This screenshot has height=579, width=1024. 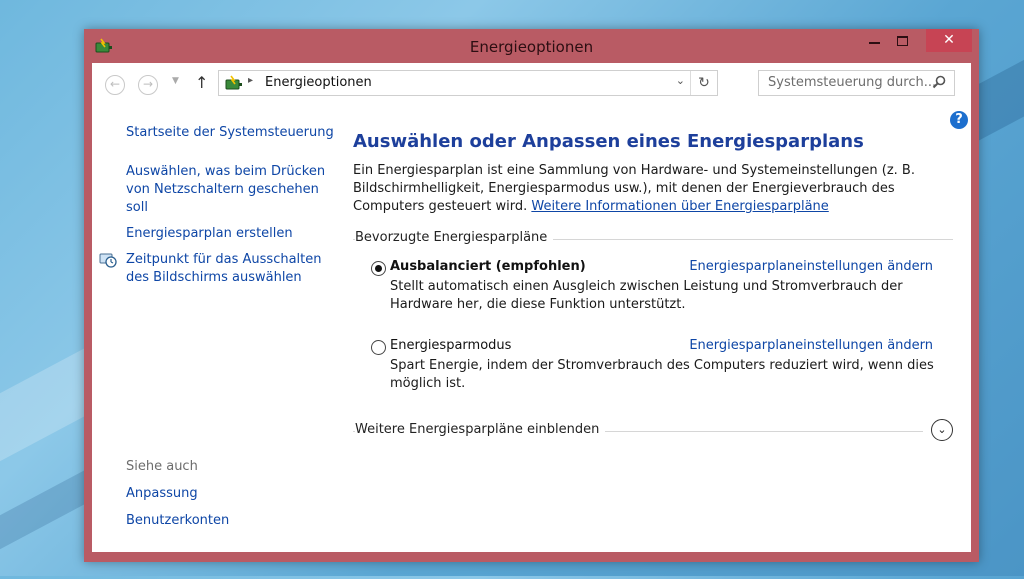 What do you see at coordinates (108, 260) in the screenshot?
I see `clock-shield-icon` at bounding box center [108, 260].